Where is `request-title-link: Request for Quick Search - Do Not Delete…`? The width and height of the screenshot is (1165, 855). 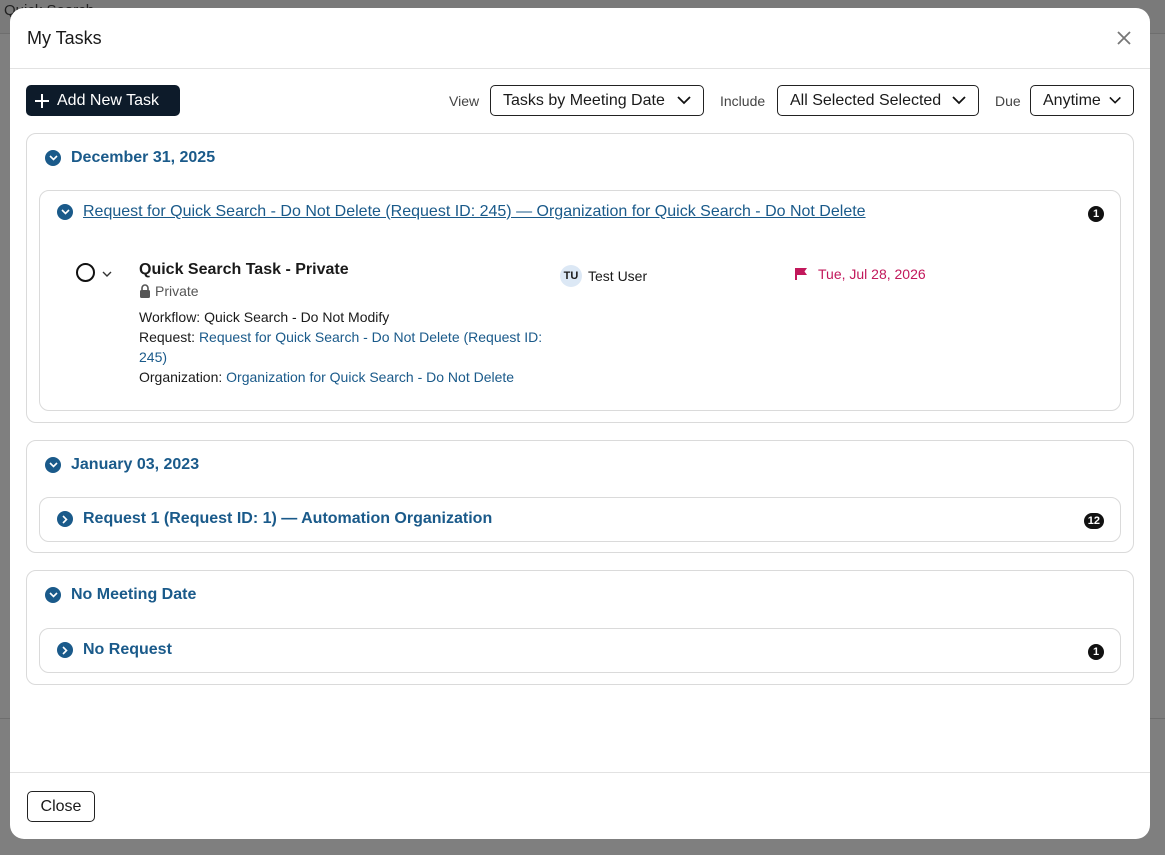 request-title-link: Request for Quick Search - Do Not Delete… is located at coordinates (474, 212).